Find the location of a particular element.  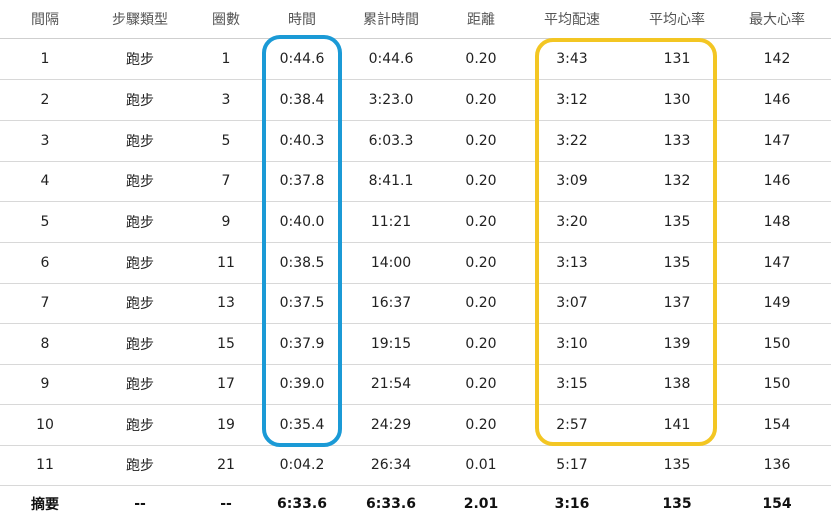

header-interval: 間隔 is located at coordinates (45, 19).